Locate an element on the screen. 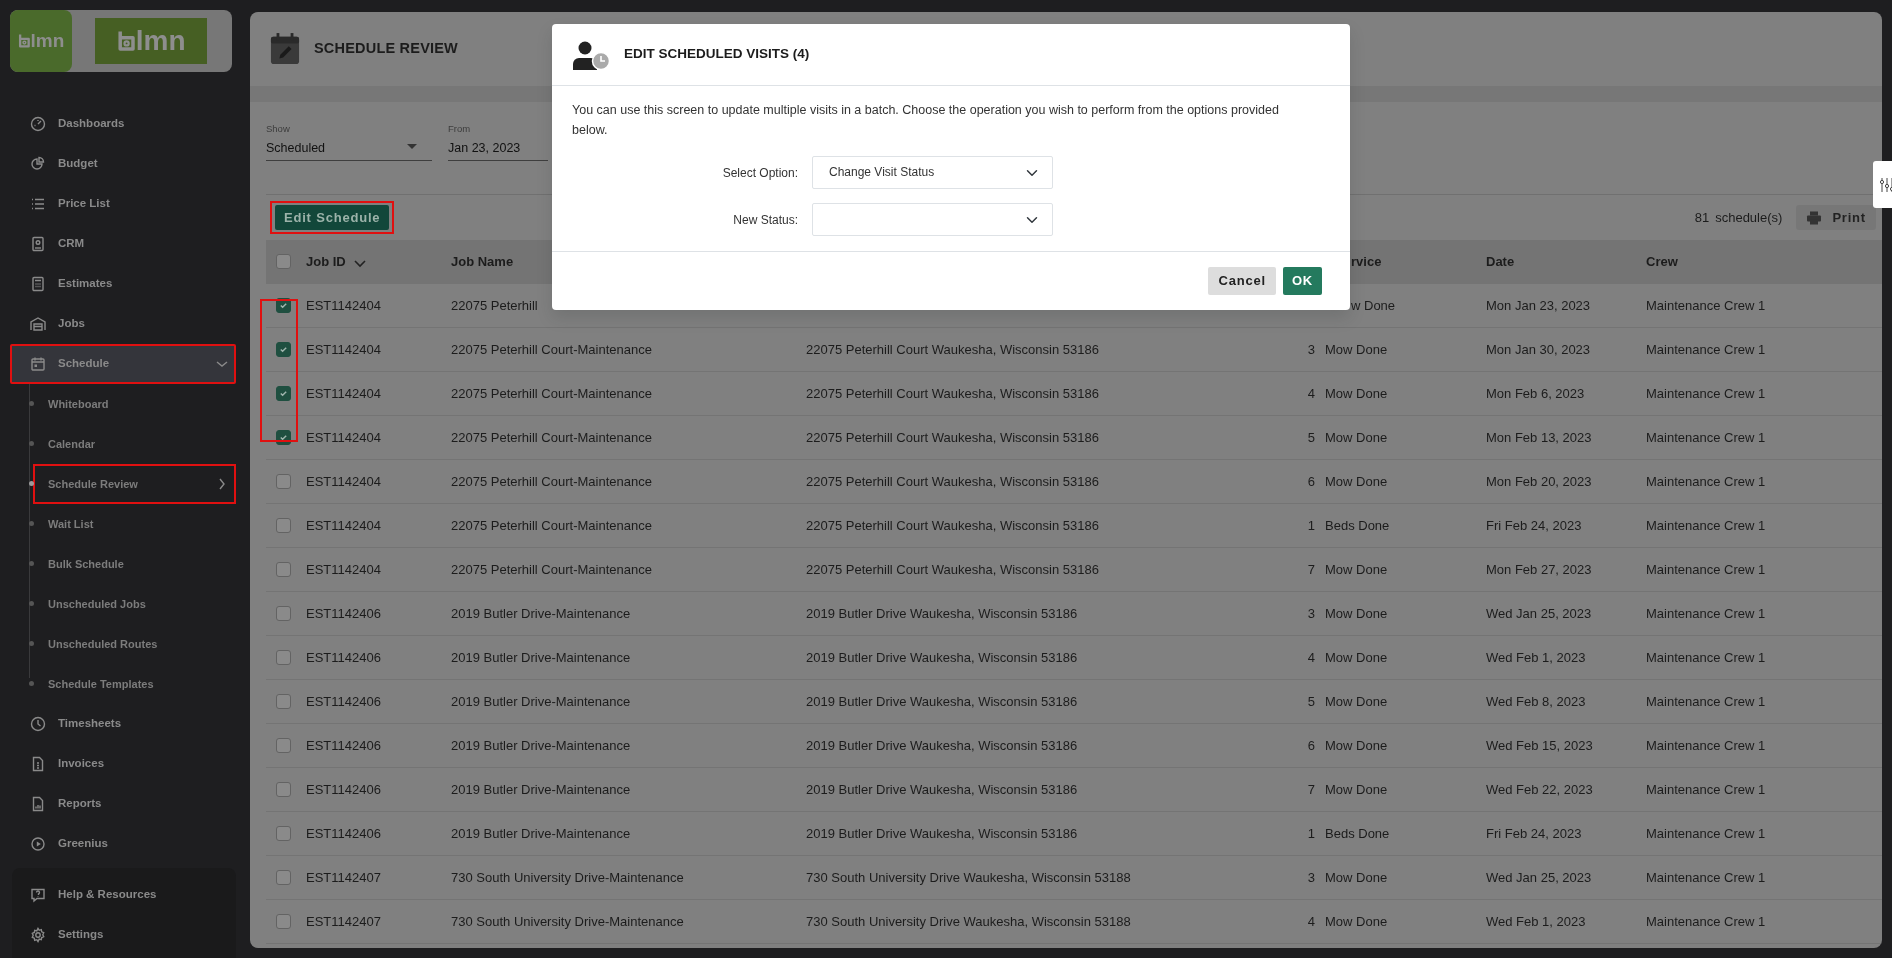 The width and height of the screenshot is (1892, 958). nav-label: Estimates is located at coordinates (86, 284).